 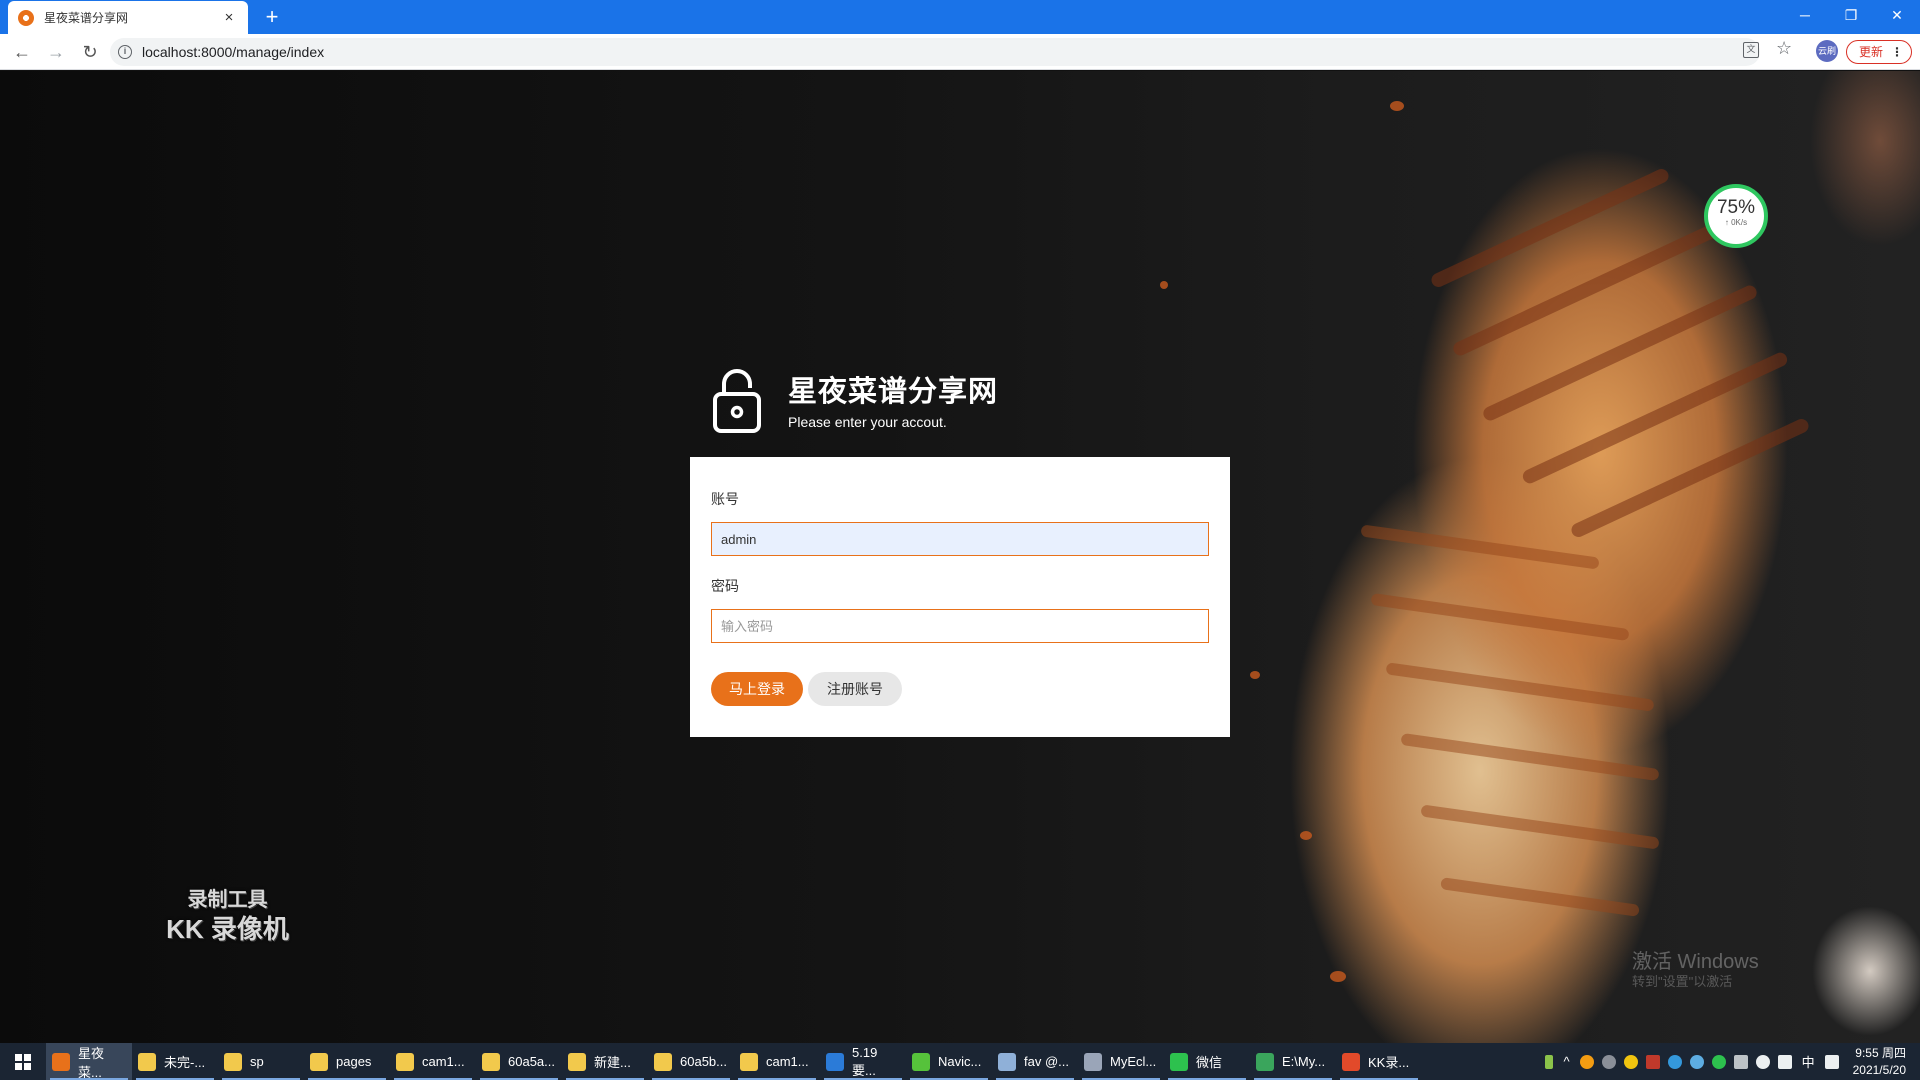 What do you see at coordinates (835, 1061) in the screenshot?
I see `vscode-icon` at bounding box center [835, 1061].